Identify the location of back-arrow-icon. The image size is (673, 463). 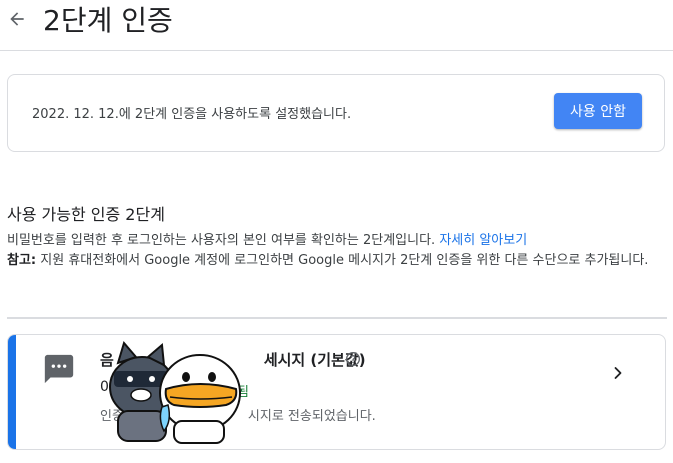
(17, 19).